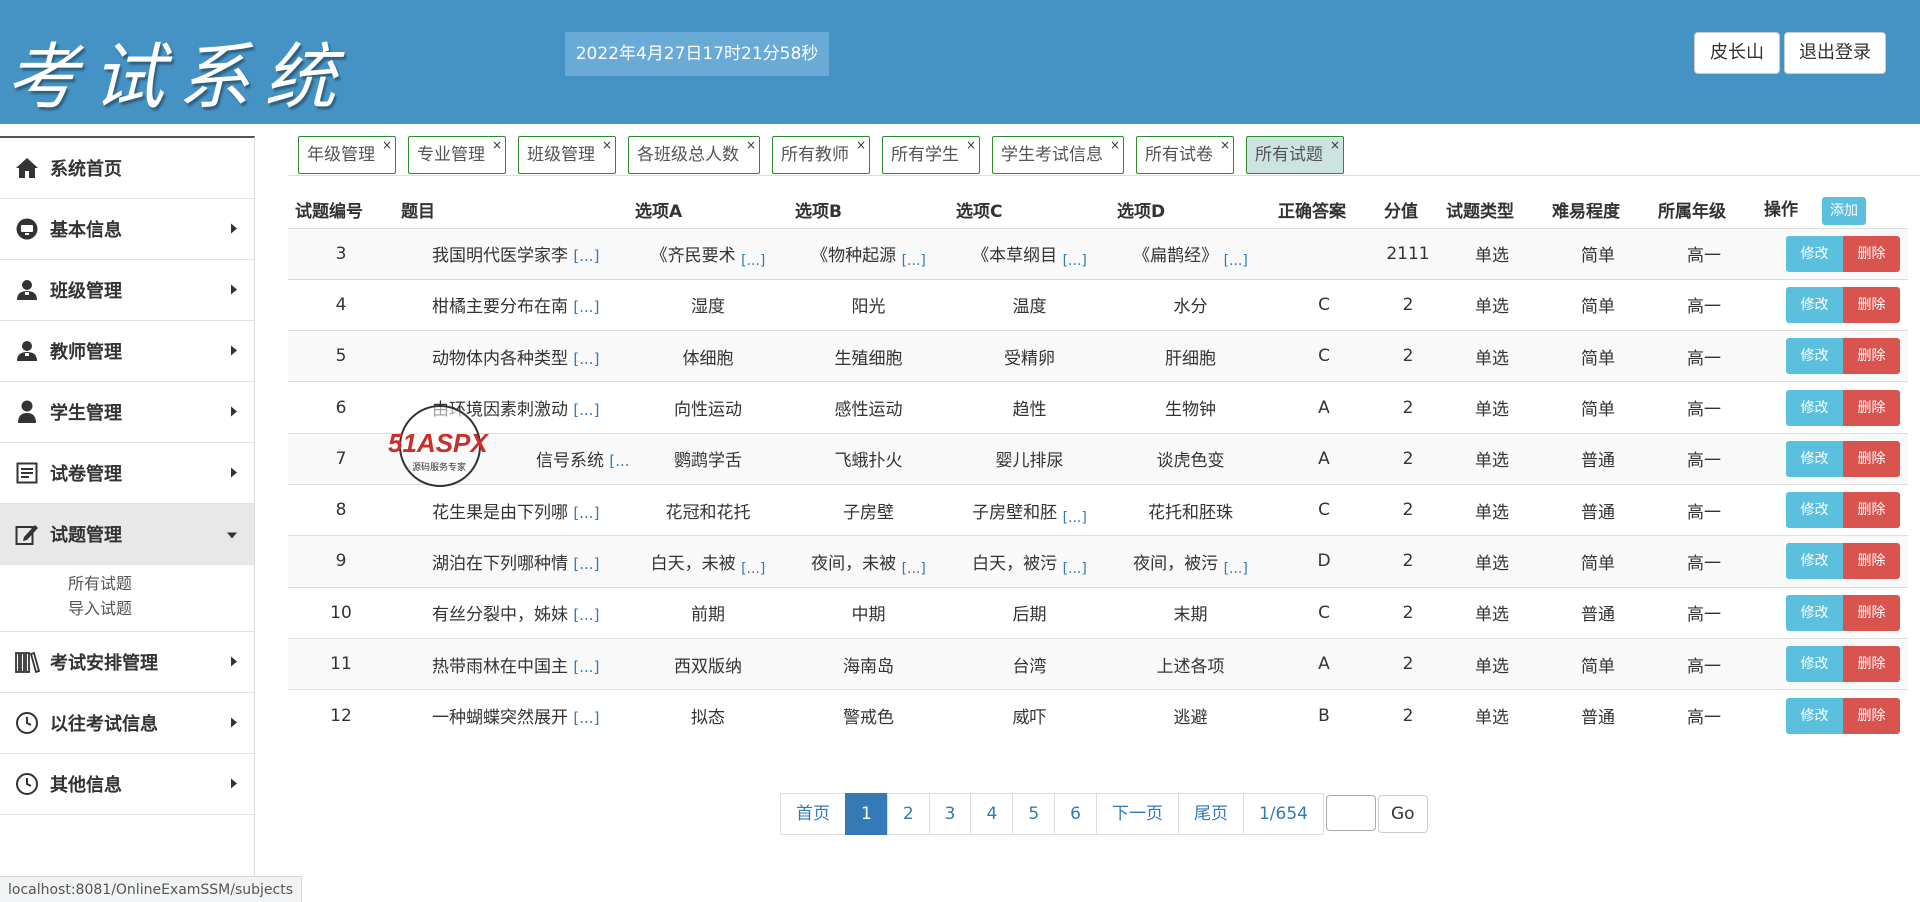 This screenshot has height=902, width=1920. What do you see at coordinates (127, 662) in the screenshot?
I see `sidebar-item-exam-schedule: 考试安排管理` at bounding box center [127, 662].